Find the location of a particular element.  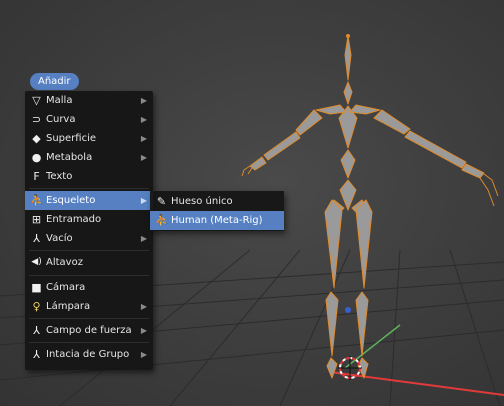

menu-item-label: Vacío is located at coordinates (59, 238).